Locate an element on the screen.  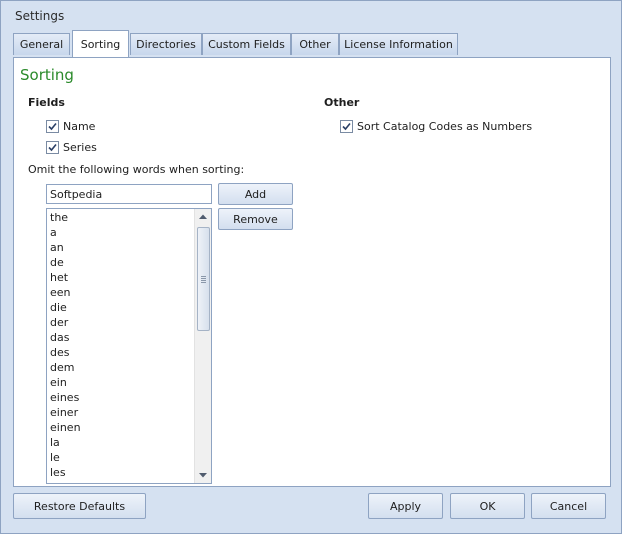
list-item: einer is located at coordinates (65, 412).